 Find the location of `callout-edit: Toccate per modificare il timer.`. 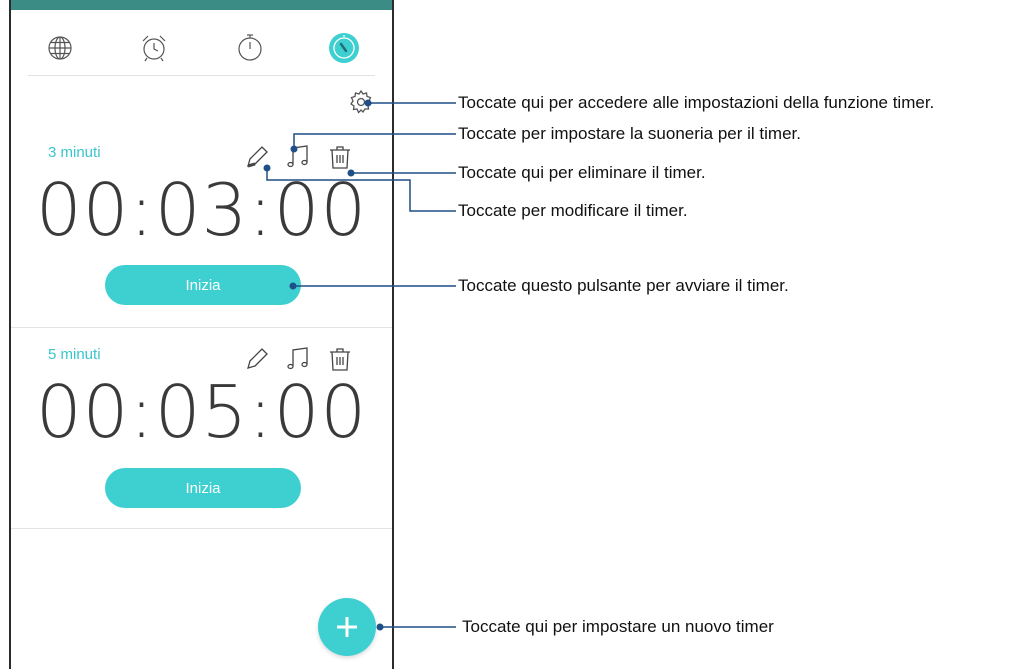

callout-edit: Toccate per modificare il timer. is located at coordinates (573, 210).